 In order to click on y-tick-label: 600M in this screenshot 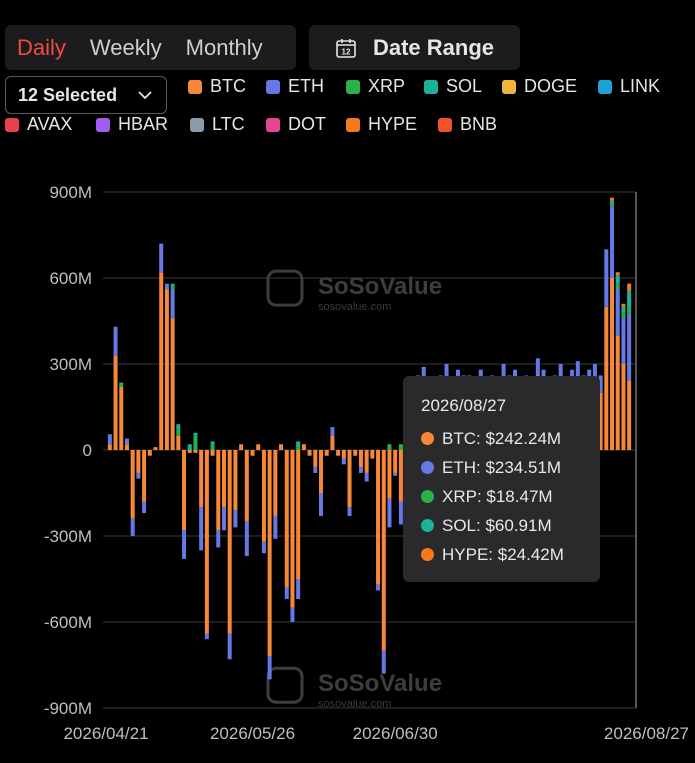, I will do `click(70, 278)`.